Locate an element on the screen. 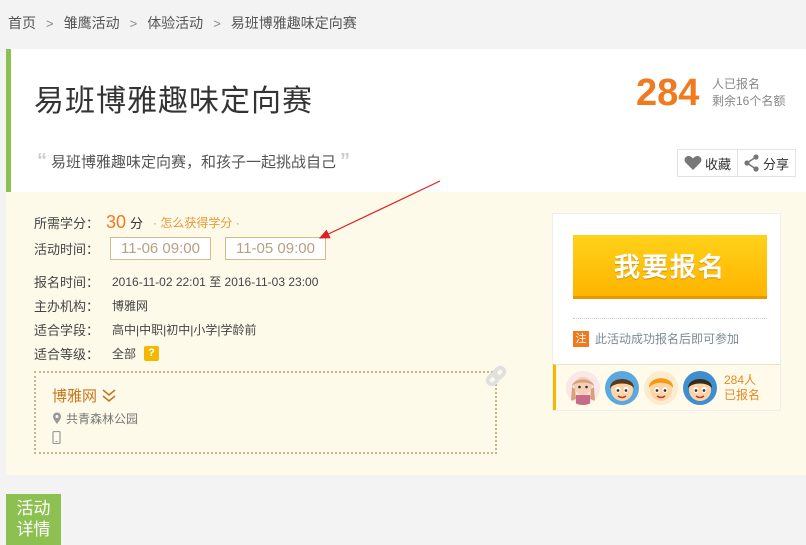 The height and width of the screenshot is (545, 806). registered-label: 人已报名 is located at coordinates (736, 84).